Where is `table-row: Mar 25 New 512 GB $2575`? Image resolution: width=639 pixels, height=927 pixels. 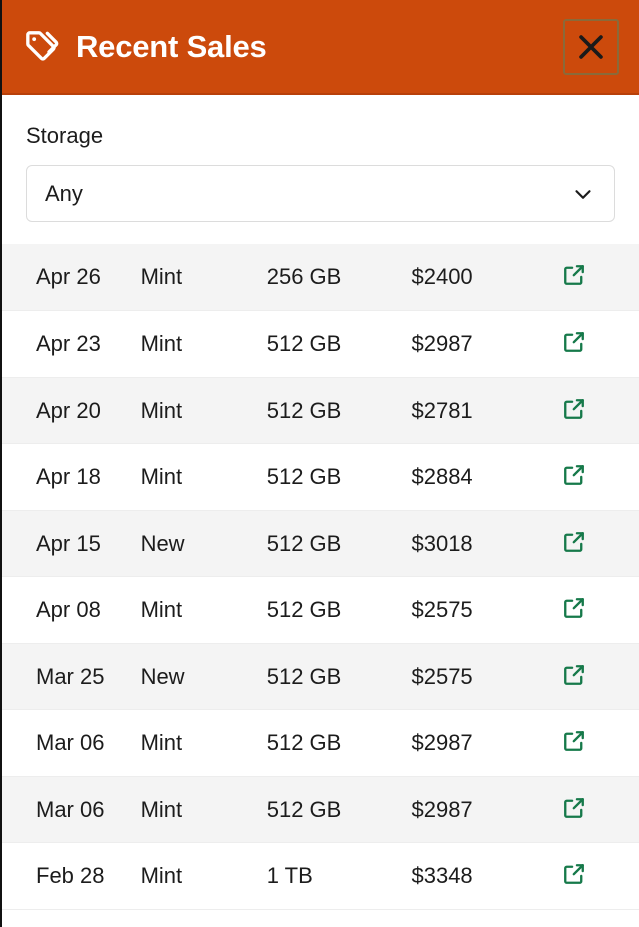 table-row: Mar 25 New 512 GB $2575 is located at coordinates (320, 677).